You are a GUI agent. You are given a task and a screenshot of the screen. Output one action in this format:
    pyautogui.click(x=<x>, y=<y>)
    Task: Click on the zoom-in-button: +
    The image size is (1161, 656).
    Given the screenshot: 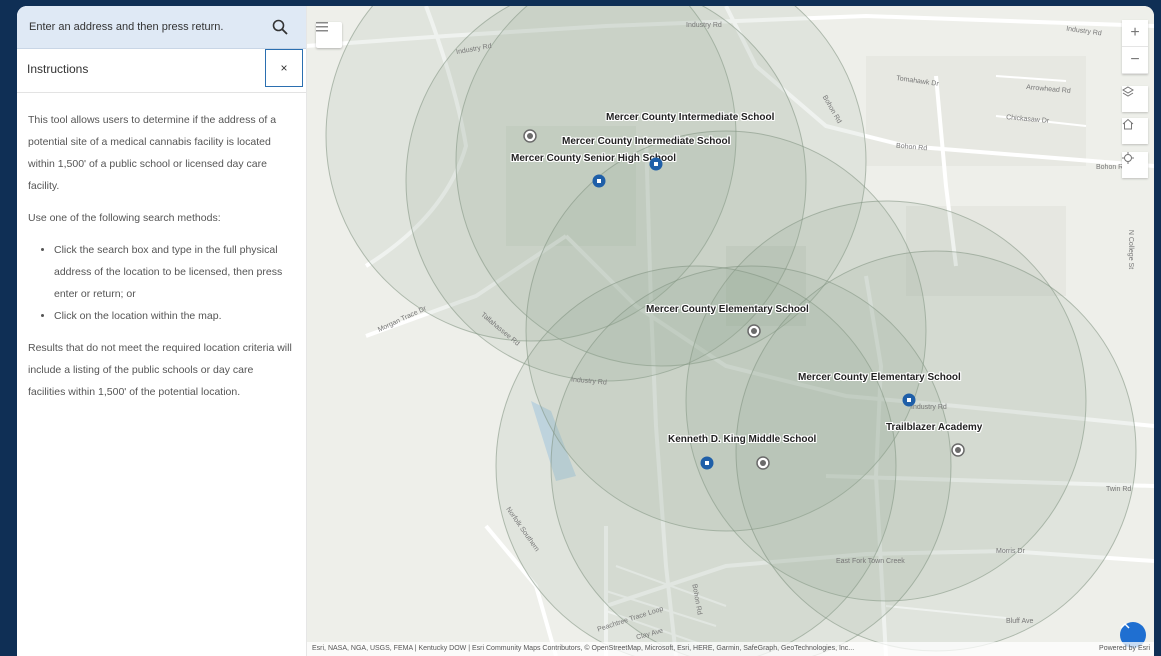 What is the action you would take?
    pyautogui.click(x=1135, y=33)
    